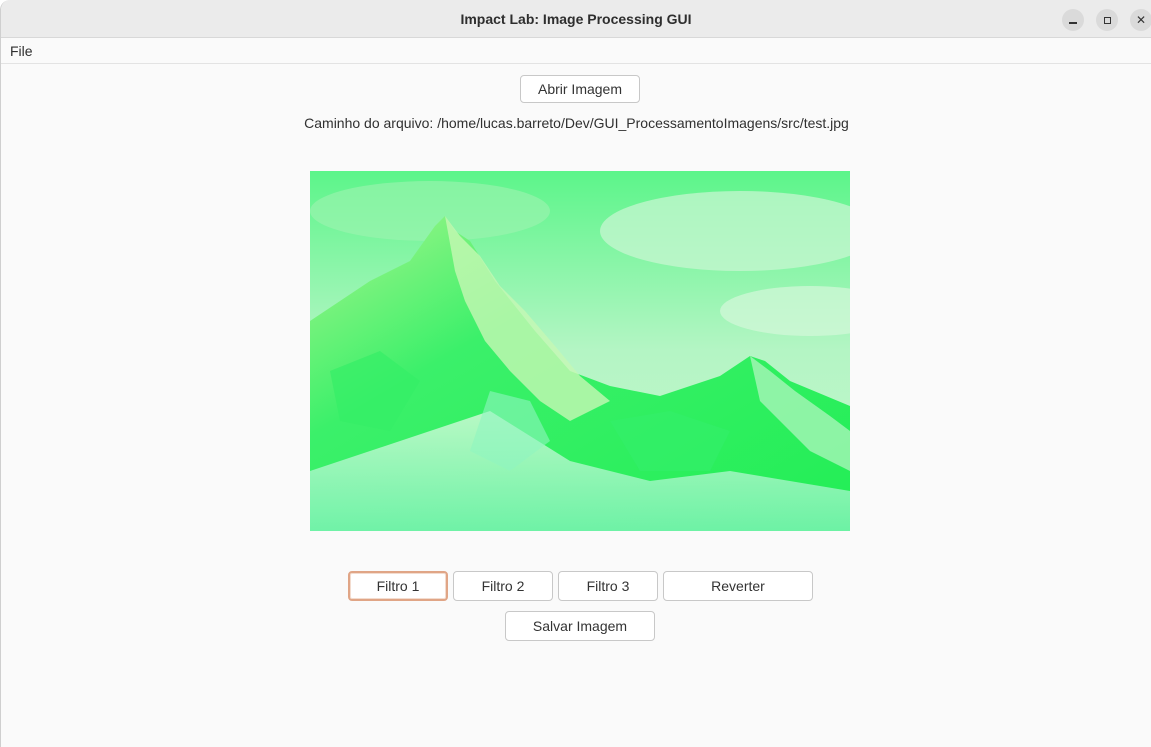 The image size is (1151, 747). I want to click on filter-1-button: Filtro 1, so click(398, 586).